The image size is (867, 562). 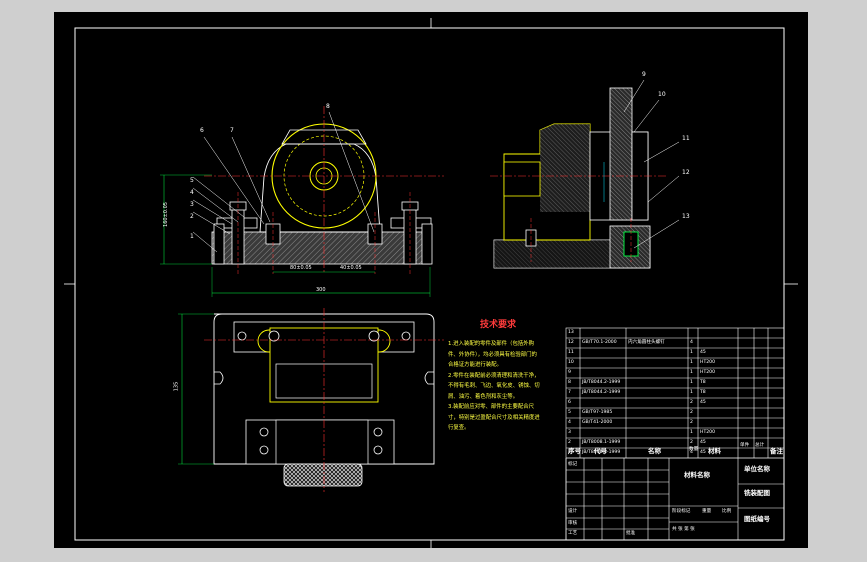 What do you see at coordinates (192, 236) in the screenshot?
I see `balloon-1: 1` at bounding box center [192, 236].